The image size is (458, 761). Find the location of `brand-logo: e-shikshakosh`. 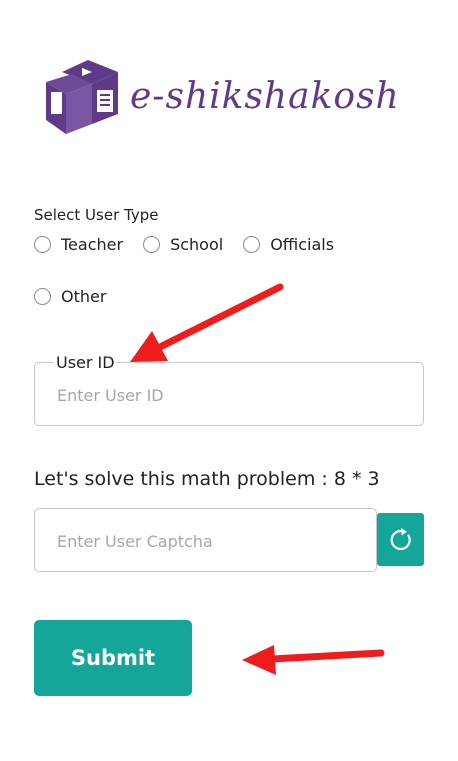

brand-logo: e-shikshakosh is located at coordinates (232, 100).